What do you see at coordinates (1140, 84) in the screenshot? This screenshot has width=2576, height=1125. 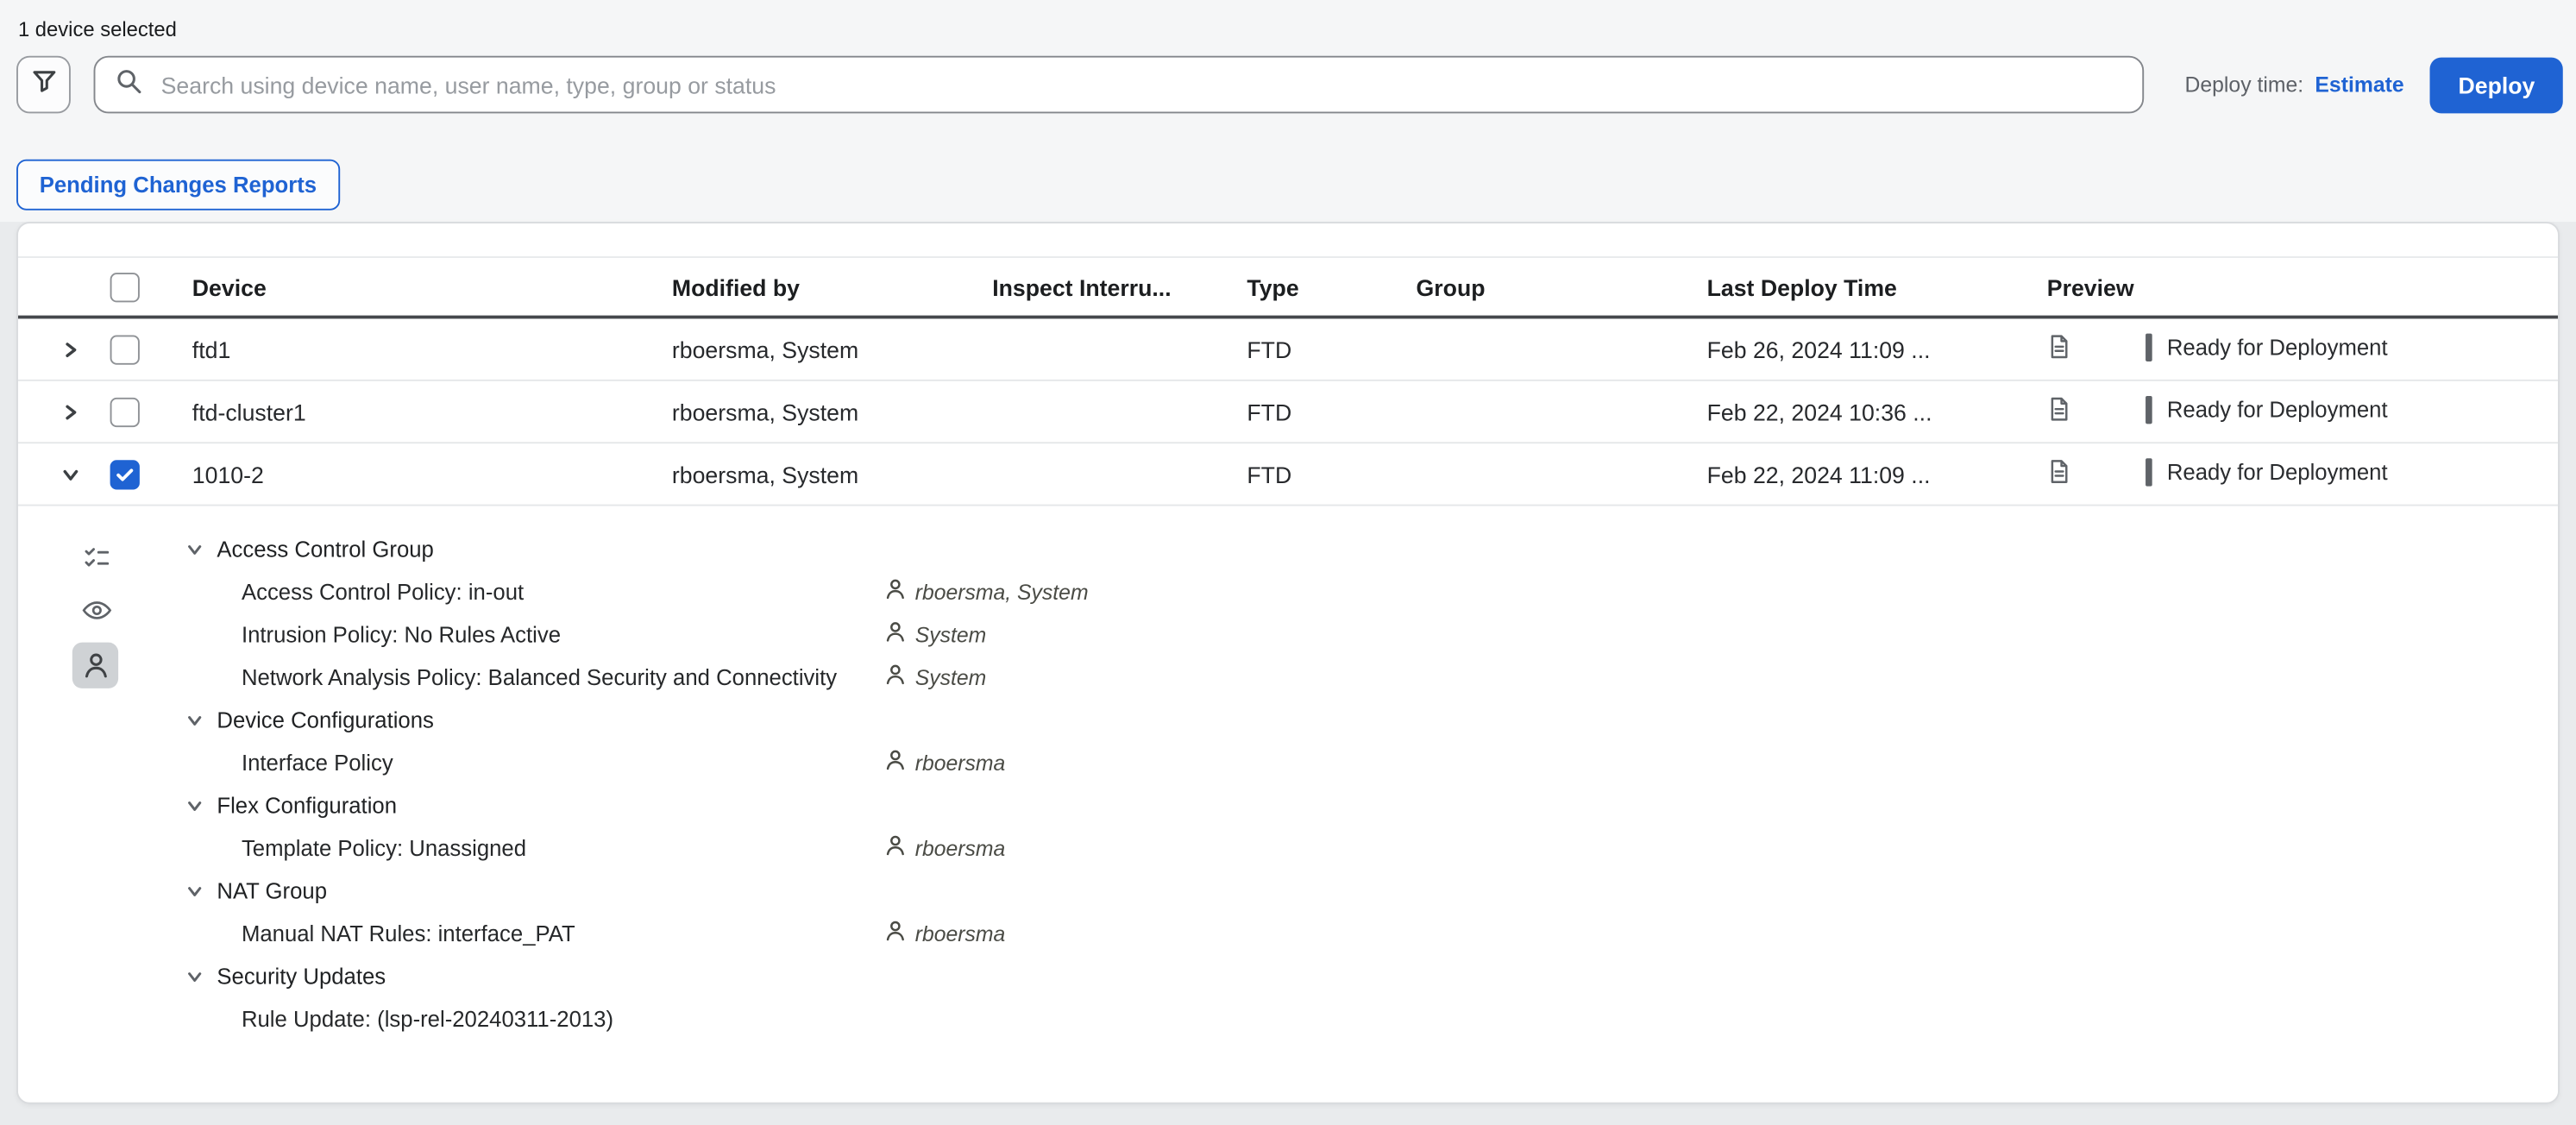 I see `search-input` at bounding box center [1140, 84].